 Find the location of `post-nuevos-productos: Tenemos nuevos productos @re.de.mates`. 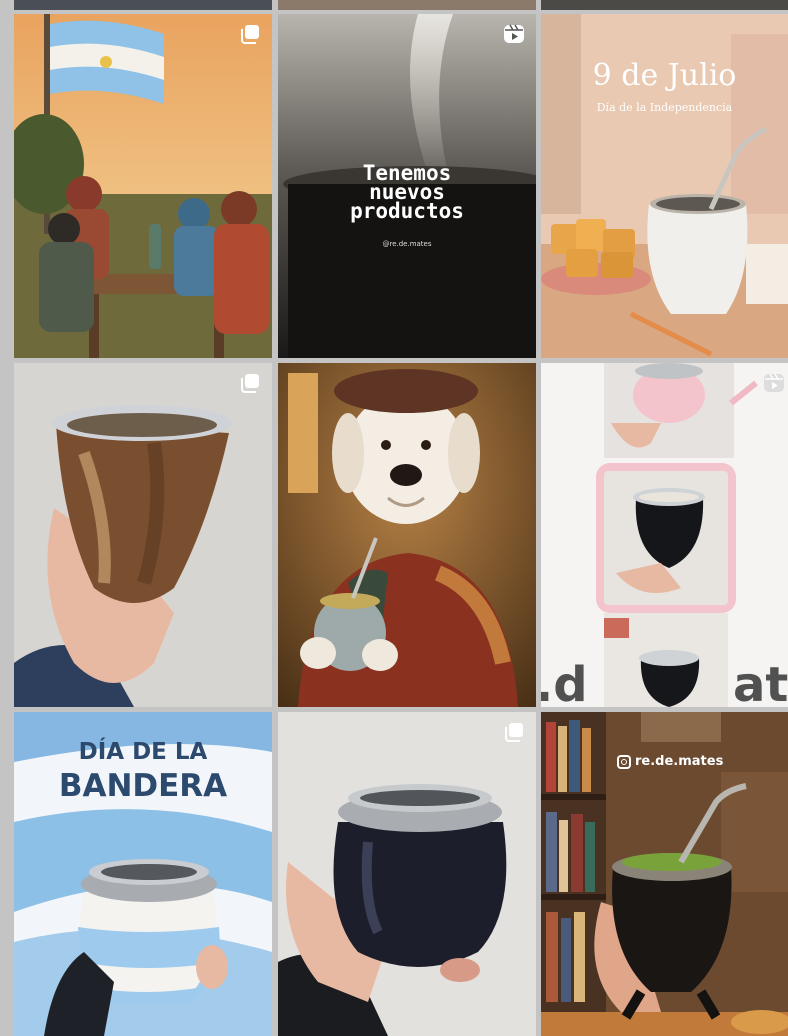

post-nuevos-productos: Tenemos nuevos productos @re.de.mates is located at coordinates (407, 186).